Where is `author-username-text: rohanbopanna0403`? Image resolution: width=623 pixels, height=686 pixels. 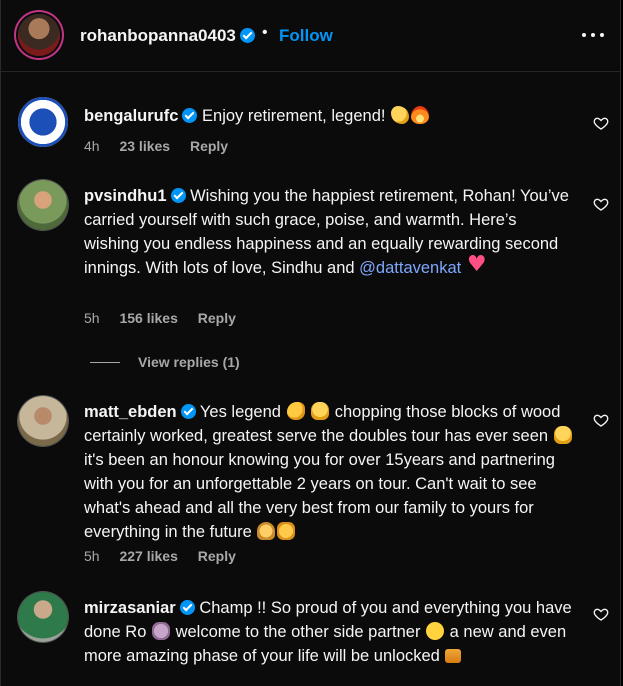
author-username-text: rohanbopanna0403 is located at coordinates (158, 35).